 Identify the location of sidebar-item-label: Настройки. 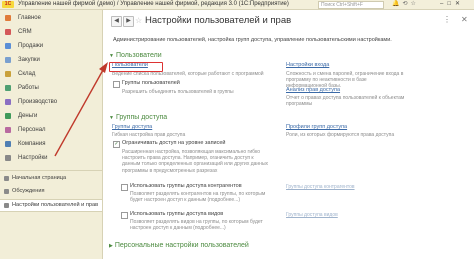
(33, 158).